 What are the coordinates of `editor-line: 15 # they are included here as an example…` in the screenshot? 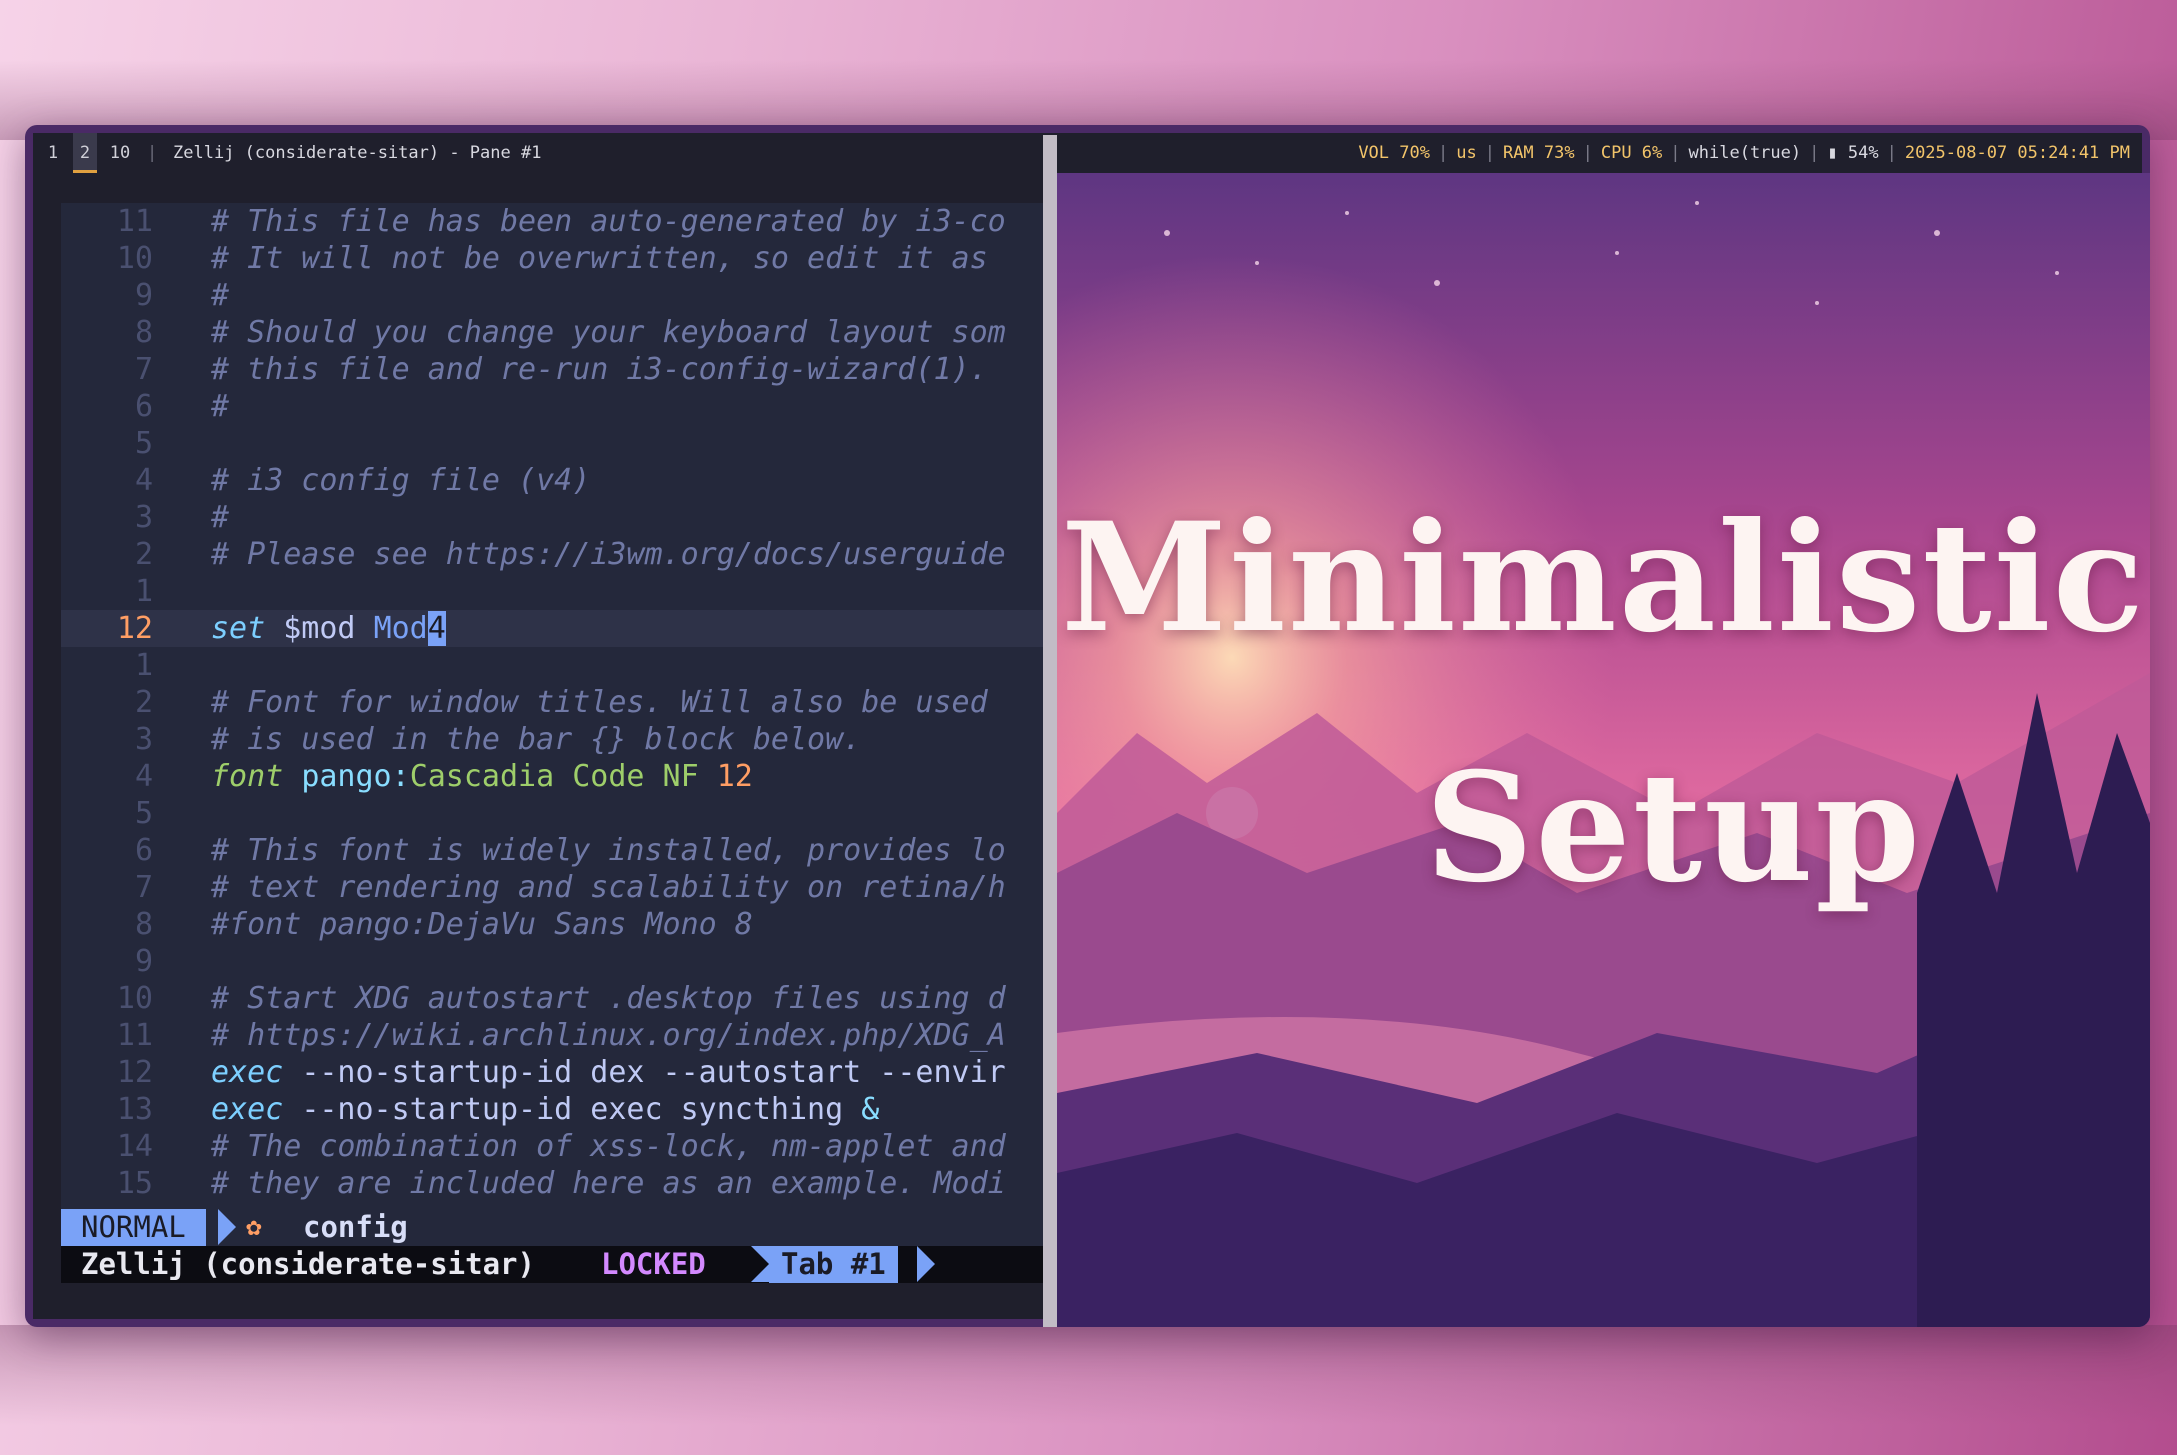 It's located at (552, 1183).